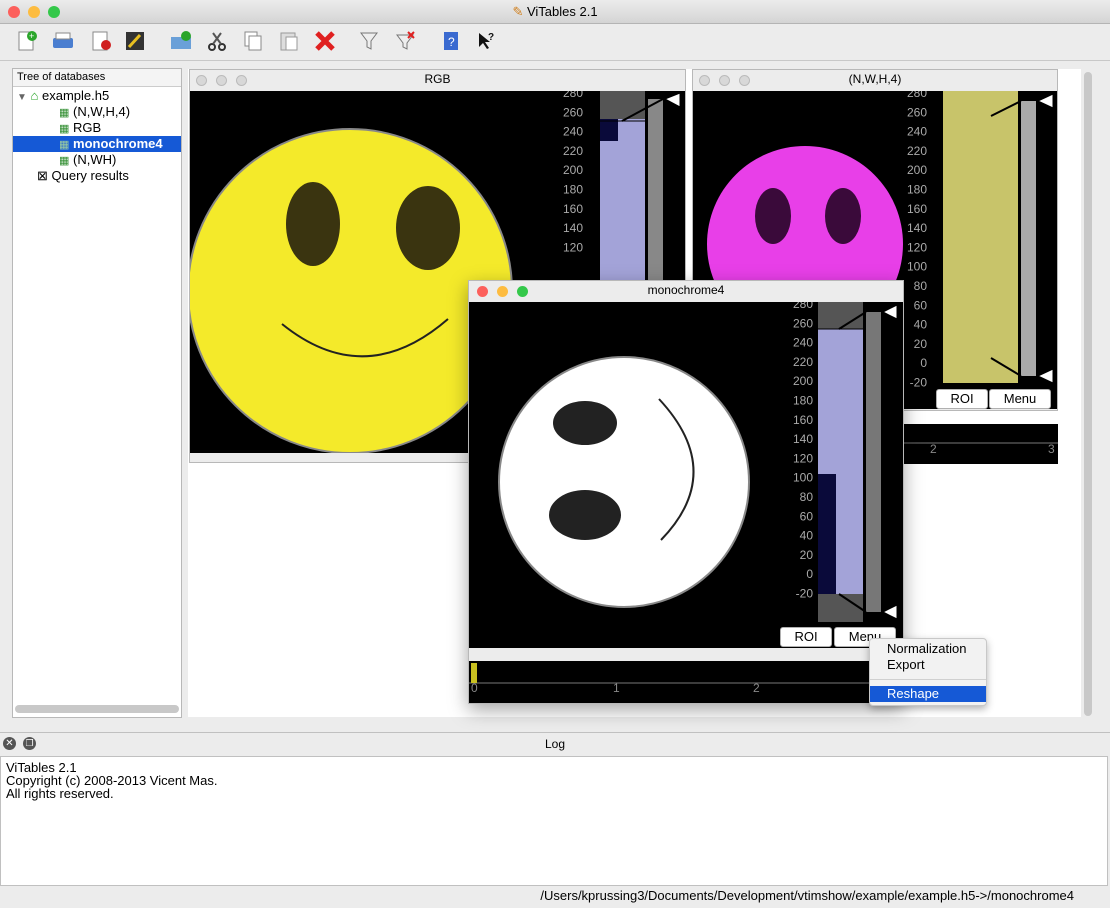 The width and height of the screenshot is (1110, 908). What do you see at coordinates (369, 41) in the screenshot?
I see `query-icon` at bounding box center [369, 41].